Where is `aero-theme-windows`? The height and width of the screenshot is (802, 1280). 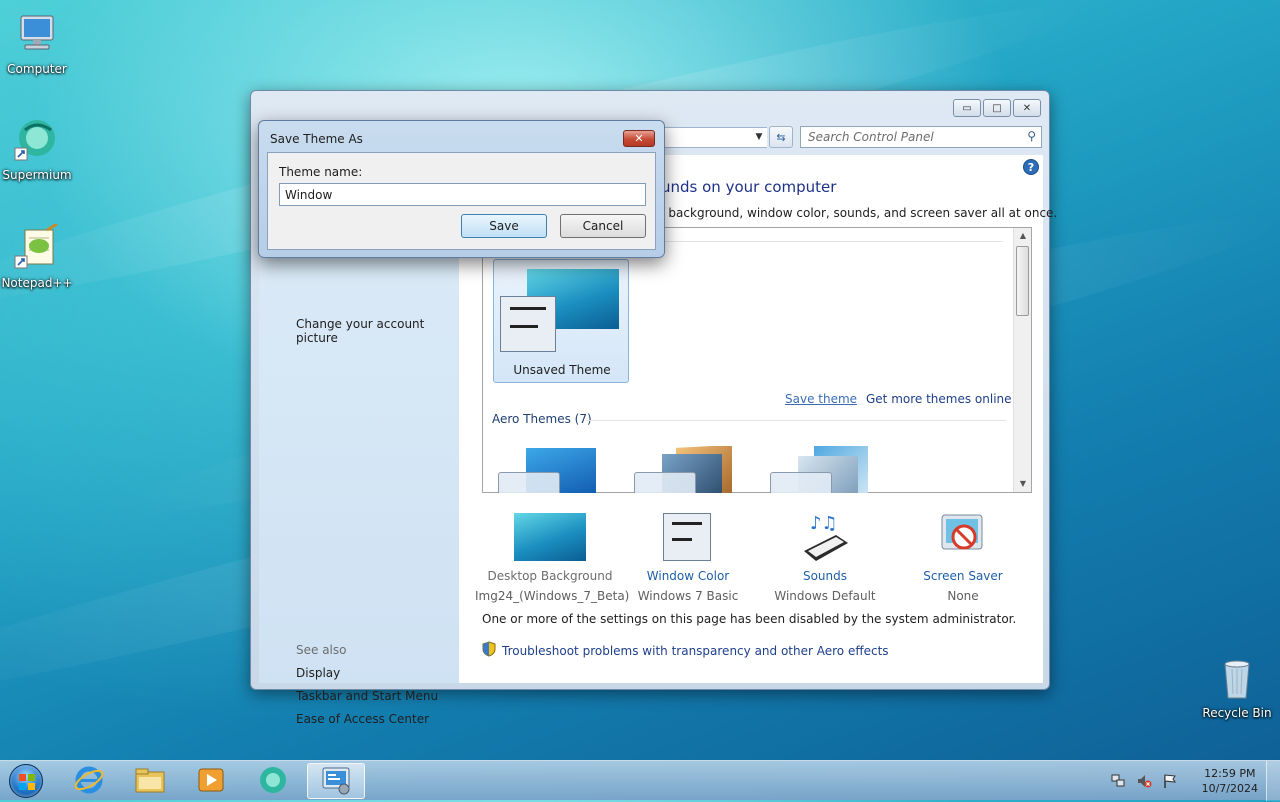 aero-theme-windows is located at coordinates (546, 469).